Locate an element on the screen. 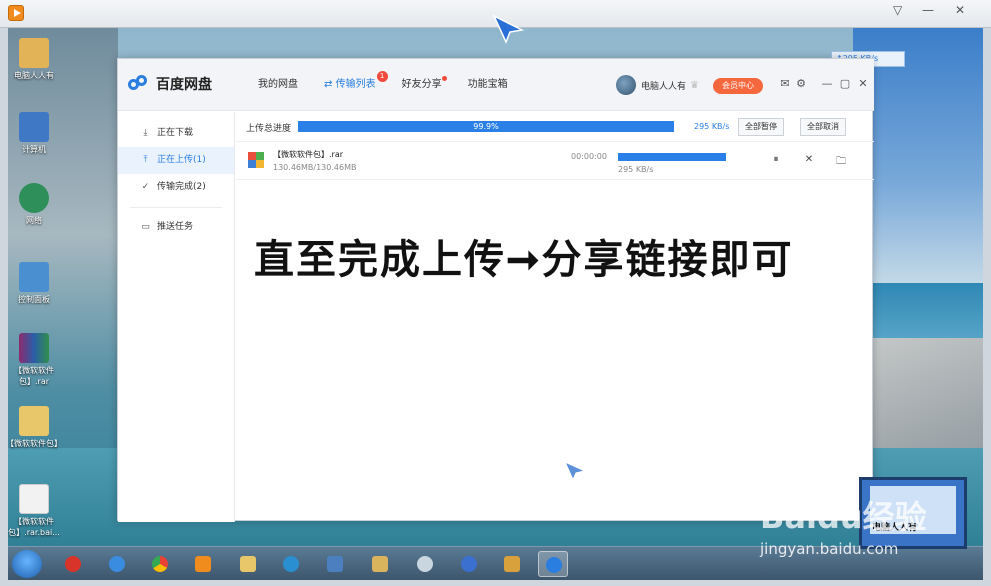 The height and width of the screenshot is (586, 991). taskbar-chrome is located at coordinates (160, 564).